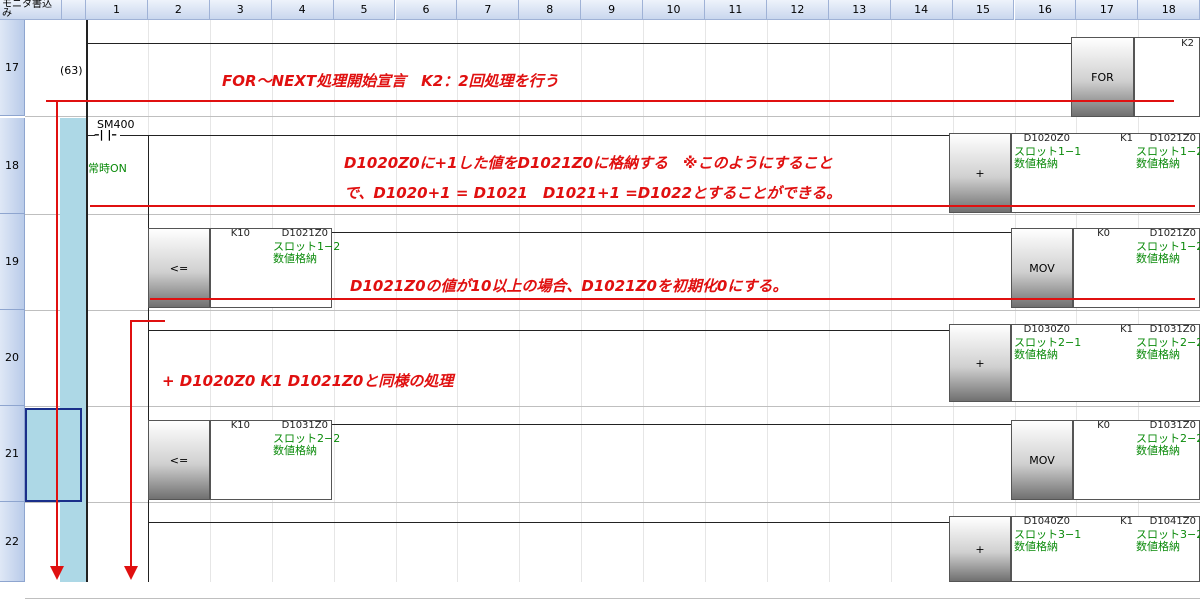 The height and width of the screenshot is (599, 1200). Describe the element at coordinates (488, 10) in the screenshot. I see `column-header-7: 7` at that location.